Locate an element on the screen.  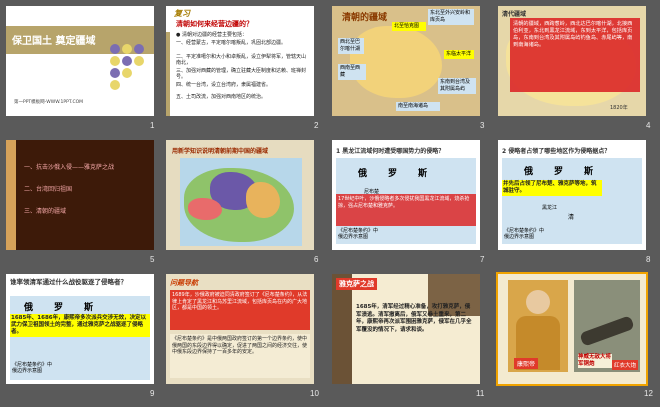
slide-title: 清朝的疆域 is located at coordinates (365, 18).